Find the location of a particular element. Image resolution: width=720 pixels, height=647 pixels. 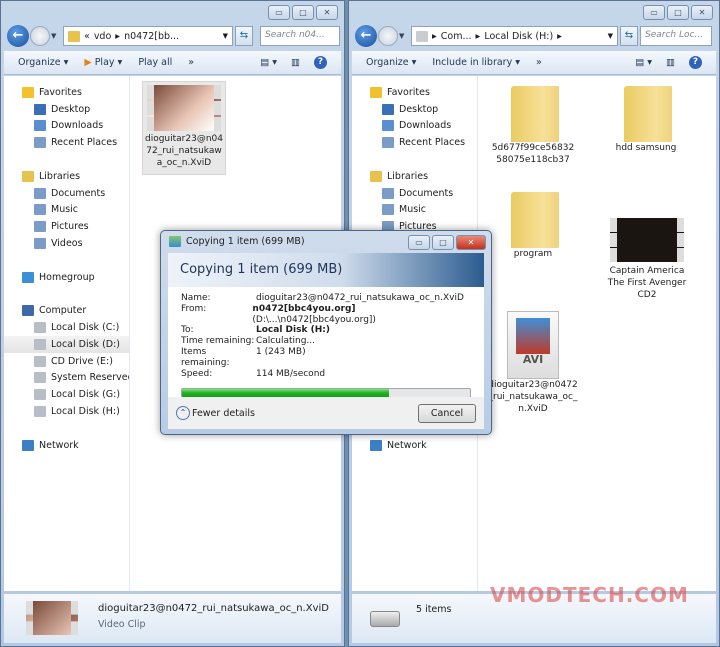

folder-item: hdd samsung is located at coordinates (646, 118).